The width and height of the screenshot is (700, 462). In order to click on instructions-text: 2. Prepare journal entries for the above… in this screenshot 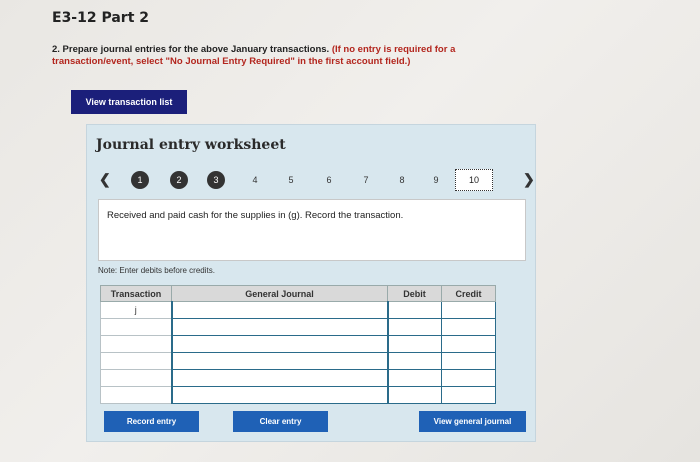, I will do `click(191, 49)`.